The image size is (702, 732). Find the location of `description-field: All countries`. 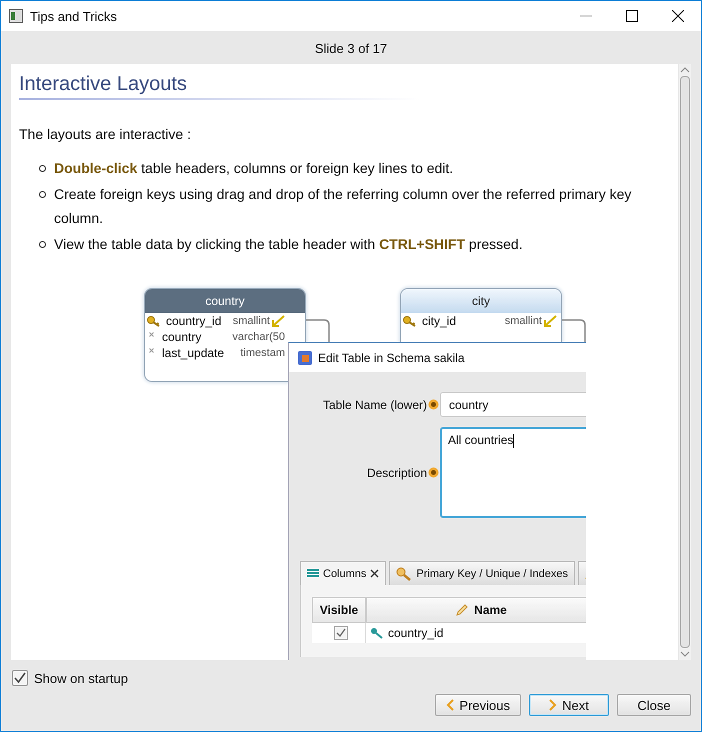

description-field: All countries is located at coordinates (513, 472).